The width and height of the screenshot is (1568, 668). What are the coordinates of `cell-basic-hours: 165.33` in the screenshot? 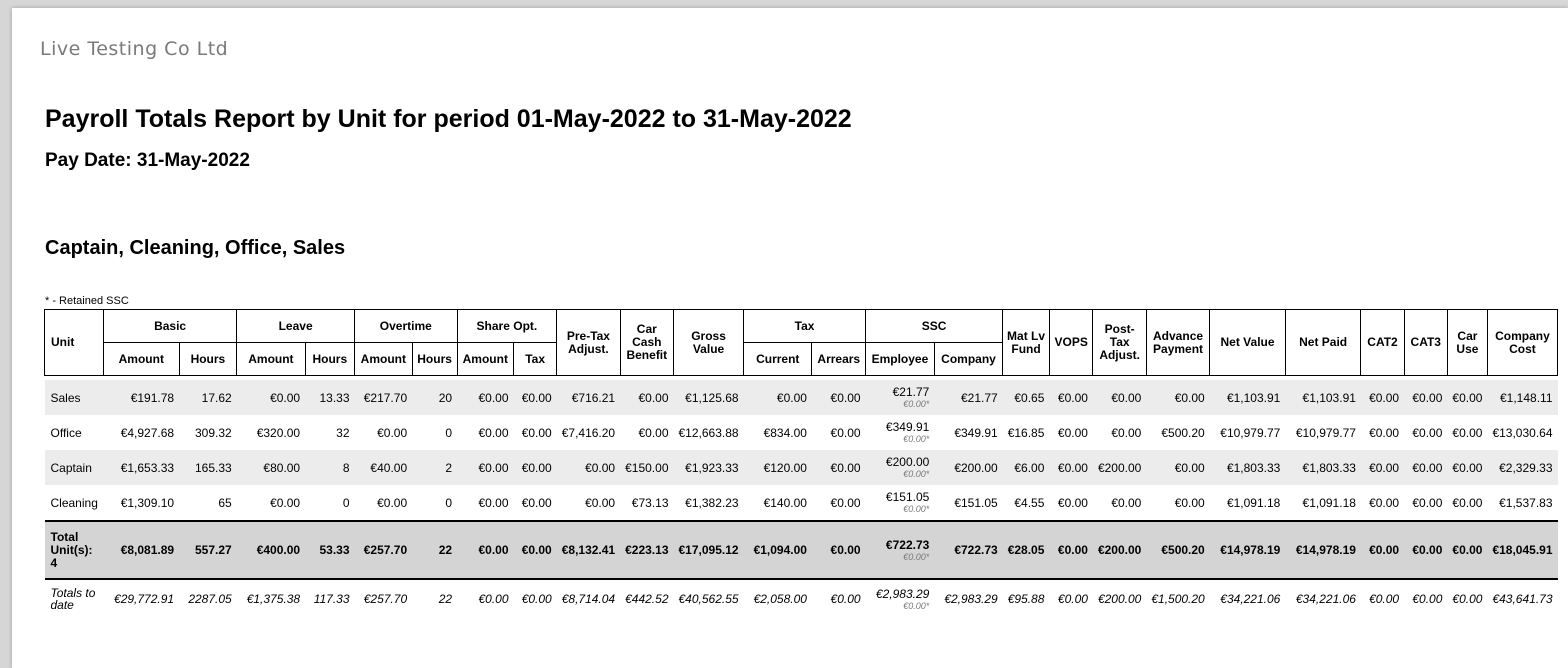 It's located at (208, 467).